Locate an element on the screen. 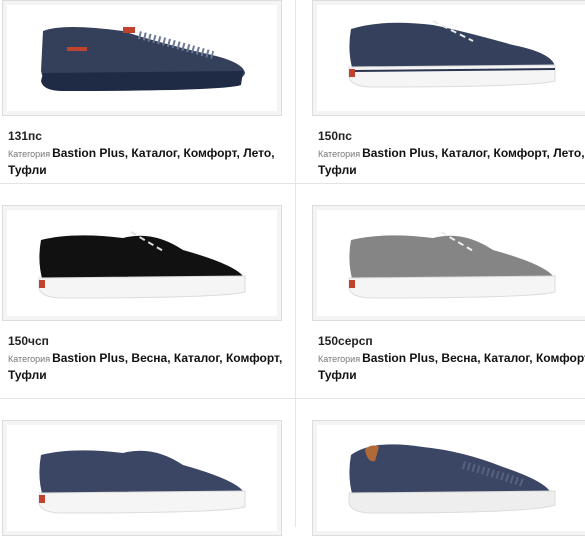 The height and width of the screenshot is (536, 585). product-sku: 150серсп is located at coordinates (345, 341).